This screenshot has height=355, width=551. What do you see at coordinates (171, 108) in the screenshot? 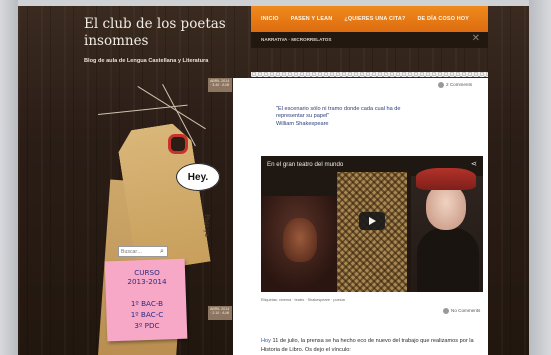
I see `twine-string` at bounding box center [171, 108].